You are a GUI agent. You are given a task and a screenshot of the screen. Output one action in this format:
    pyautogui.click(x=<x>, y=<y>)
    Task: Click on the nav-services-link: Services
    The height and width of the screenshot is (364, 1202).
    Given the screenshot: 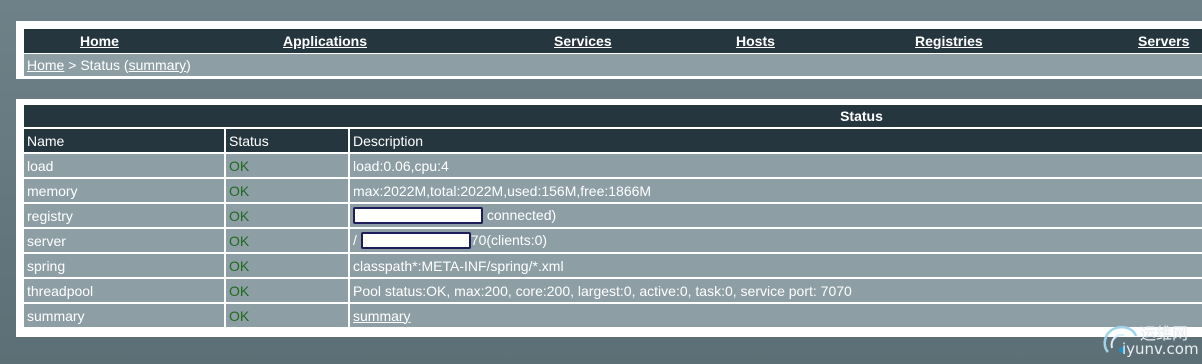 What is the action you would take?
    pyautogui.click(x=583, y=41)
    